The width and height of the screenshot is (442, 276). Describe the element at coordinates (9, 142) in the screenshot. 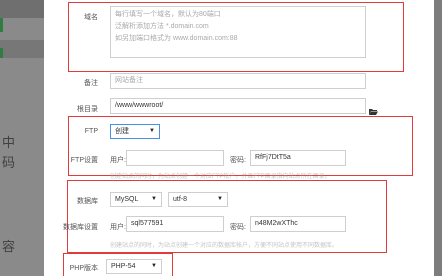

I see `background-text: 中` at that location.